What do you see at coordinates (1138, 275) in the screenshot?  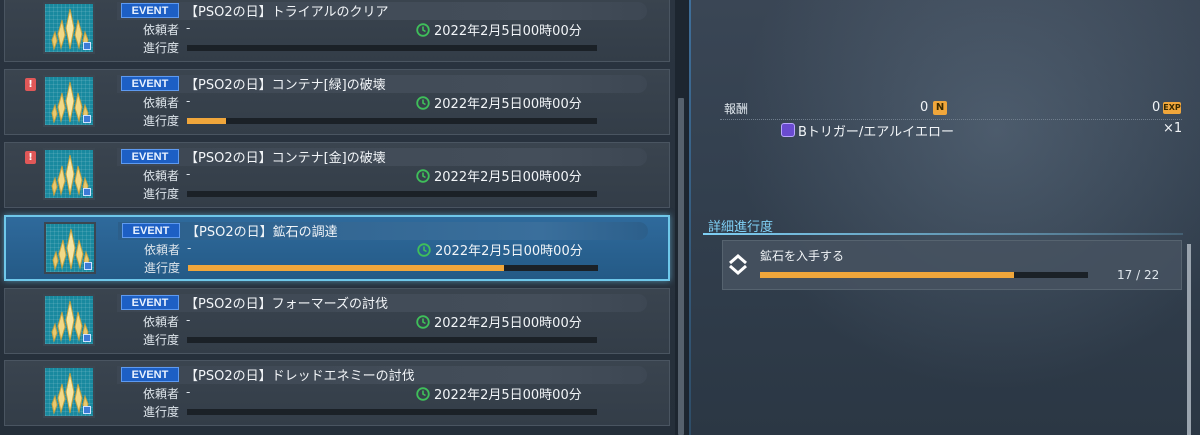 I see `objective-count: 17 / 22` at bounding box center [1138, 275].